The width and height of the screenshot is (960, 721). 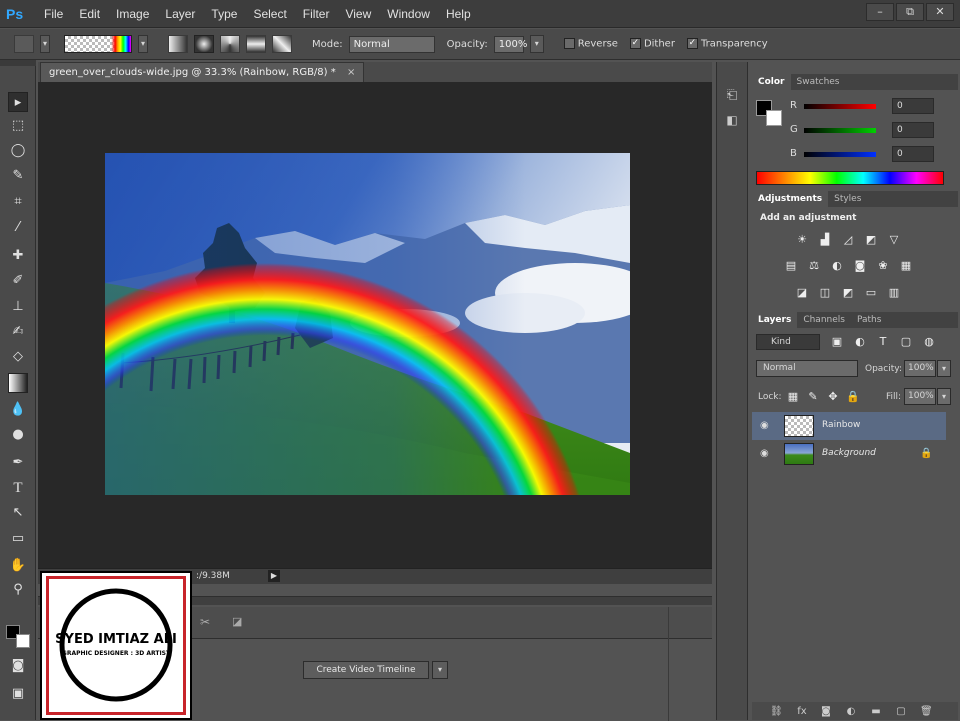 What do you see at coordinates (837, 342) in the screenshot?
I see `filter-pixel-icon: ▣` at bounding box center [837, 342].